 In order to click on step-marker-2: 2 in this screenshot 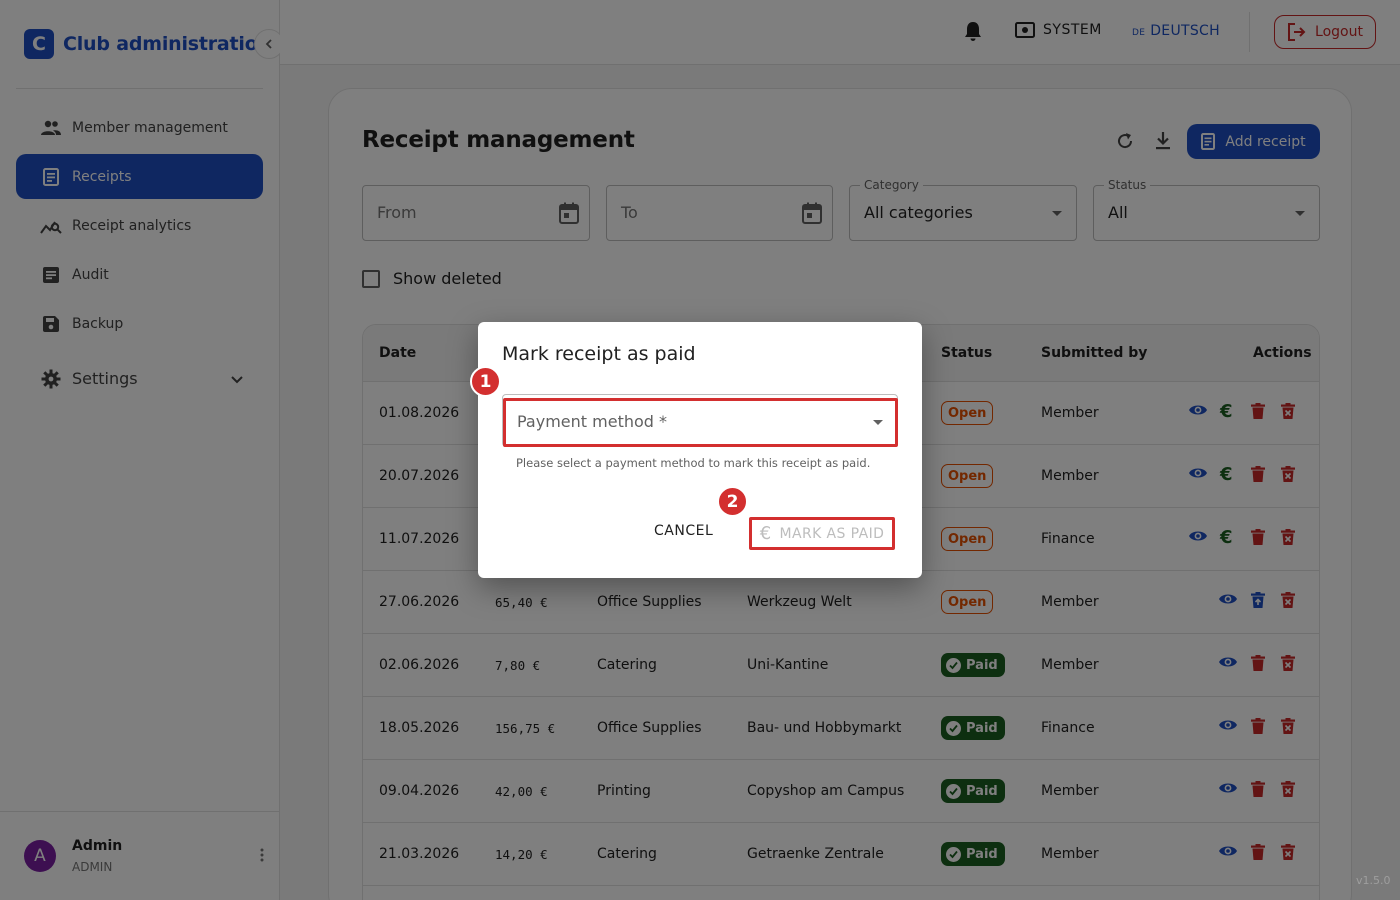, I will do `click(732, 501)`.